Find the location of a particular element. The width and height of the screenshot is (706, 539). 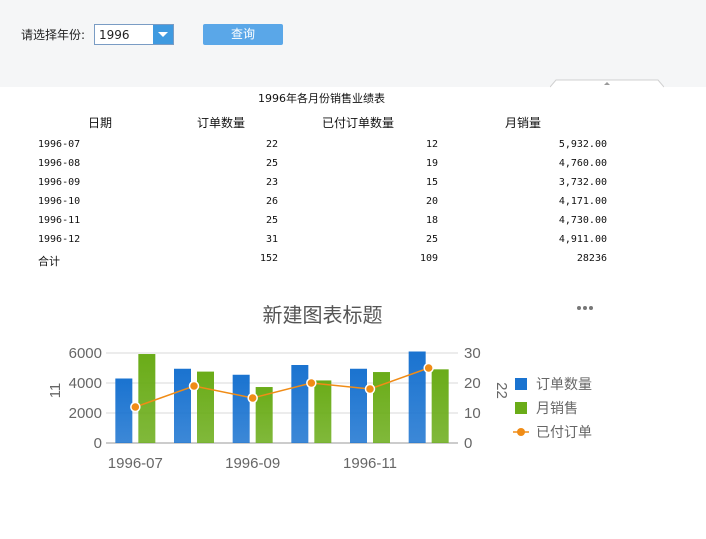

cell-paid-orders: 19 is located at coordinates (431, 163).